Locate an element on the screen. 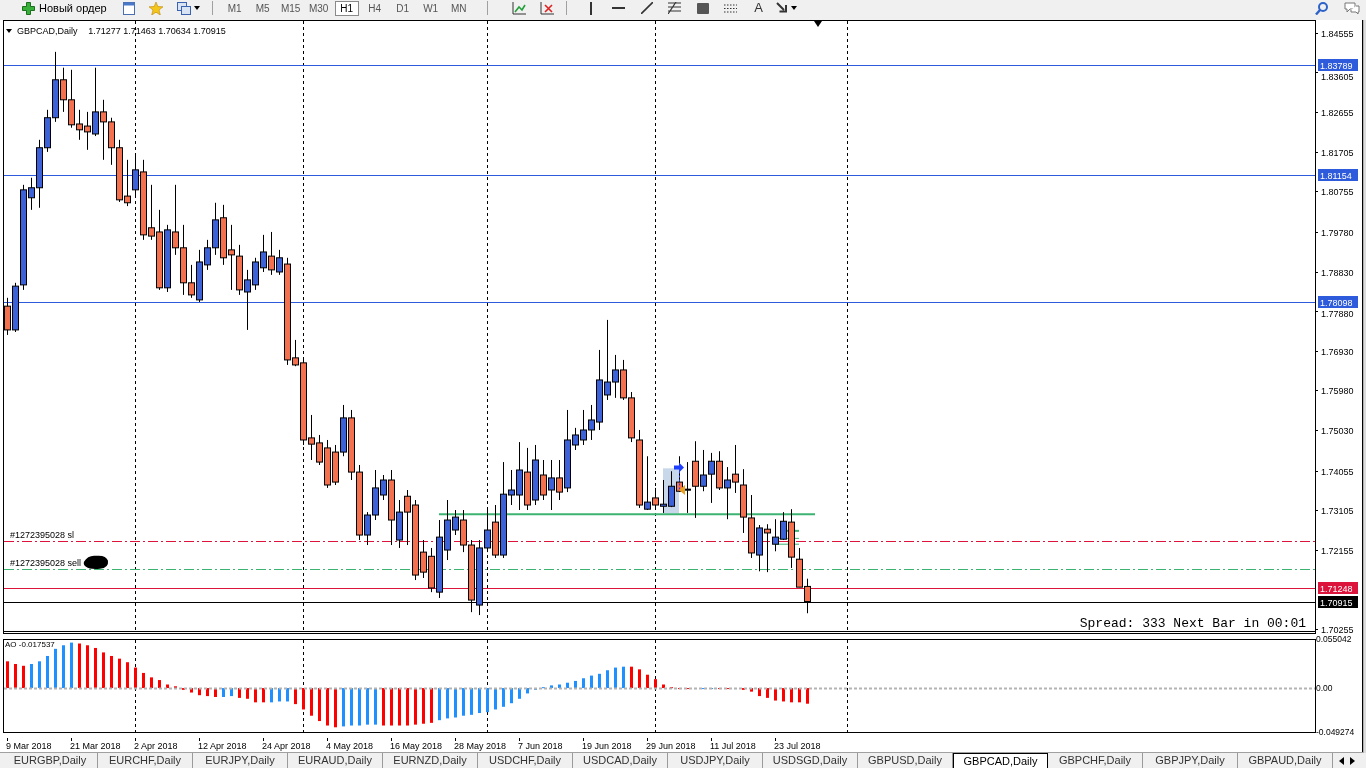 The width and height of the screenshot is (1366, 768). price-axis-label: 1.75030 is located at coordinates (1337, 431).